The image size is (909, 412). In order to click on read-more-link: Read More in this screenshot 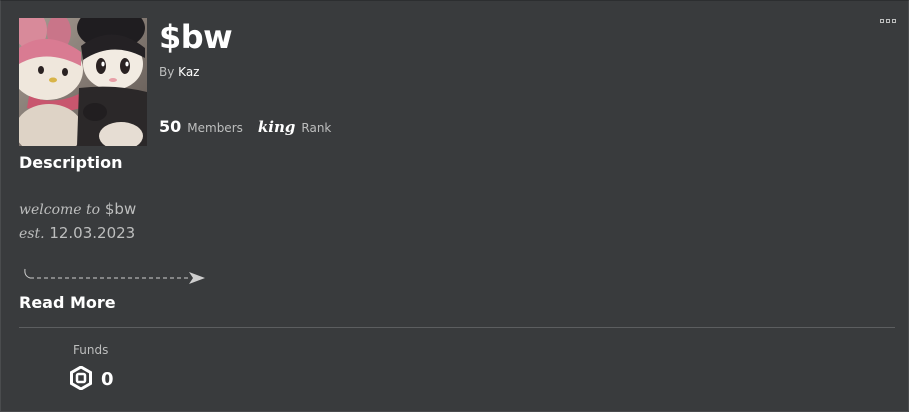, I will do `click(67, 303)`.